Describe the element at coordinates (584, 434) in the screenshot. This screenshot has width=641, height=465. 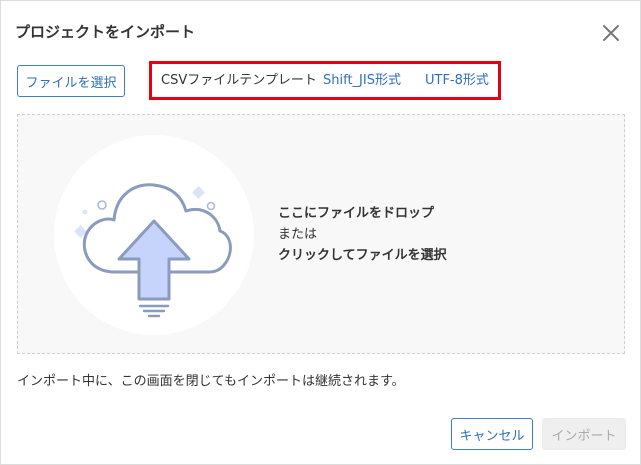
I see `import-button: インポート` at that location.